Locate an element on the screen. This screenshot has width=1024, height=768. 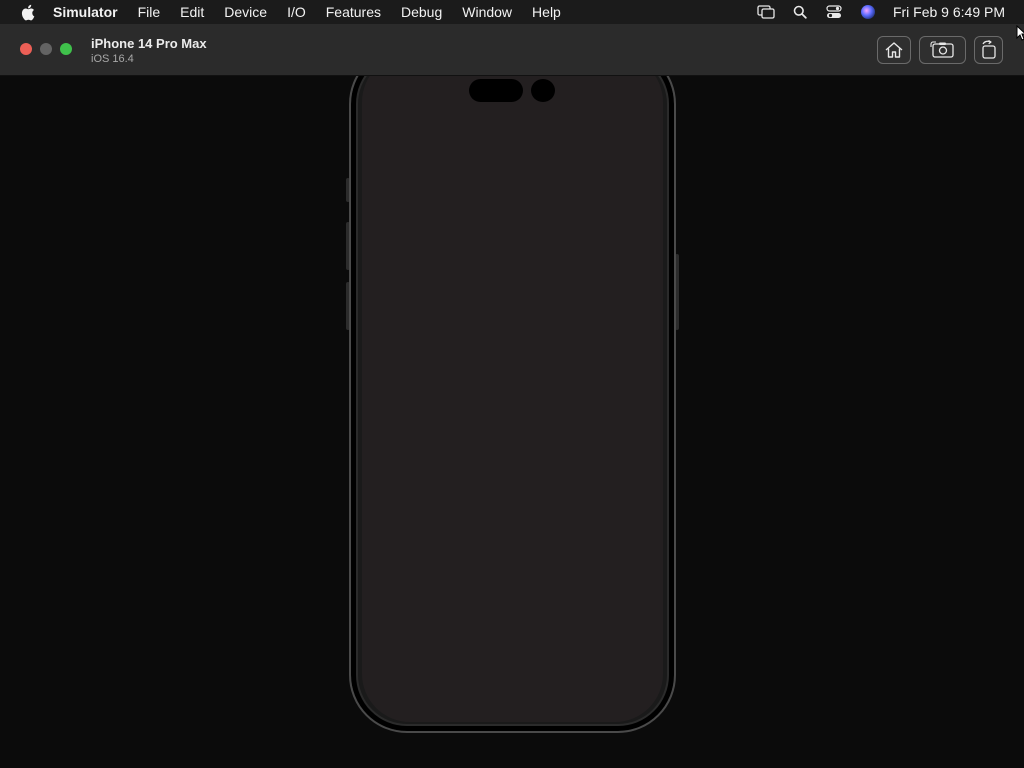
front-camera-icon is located at coordinates (543, 90).